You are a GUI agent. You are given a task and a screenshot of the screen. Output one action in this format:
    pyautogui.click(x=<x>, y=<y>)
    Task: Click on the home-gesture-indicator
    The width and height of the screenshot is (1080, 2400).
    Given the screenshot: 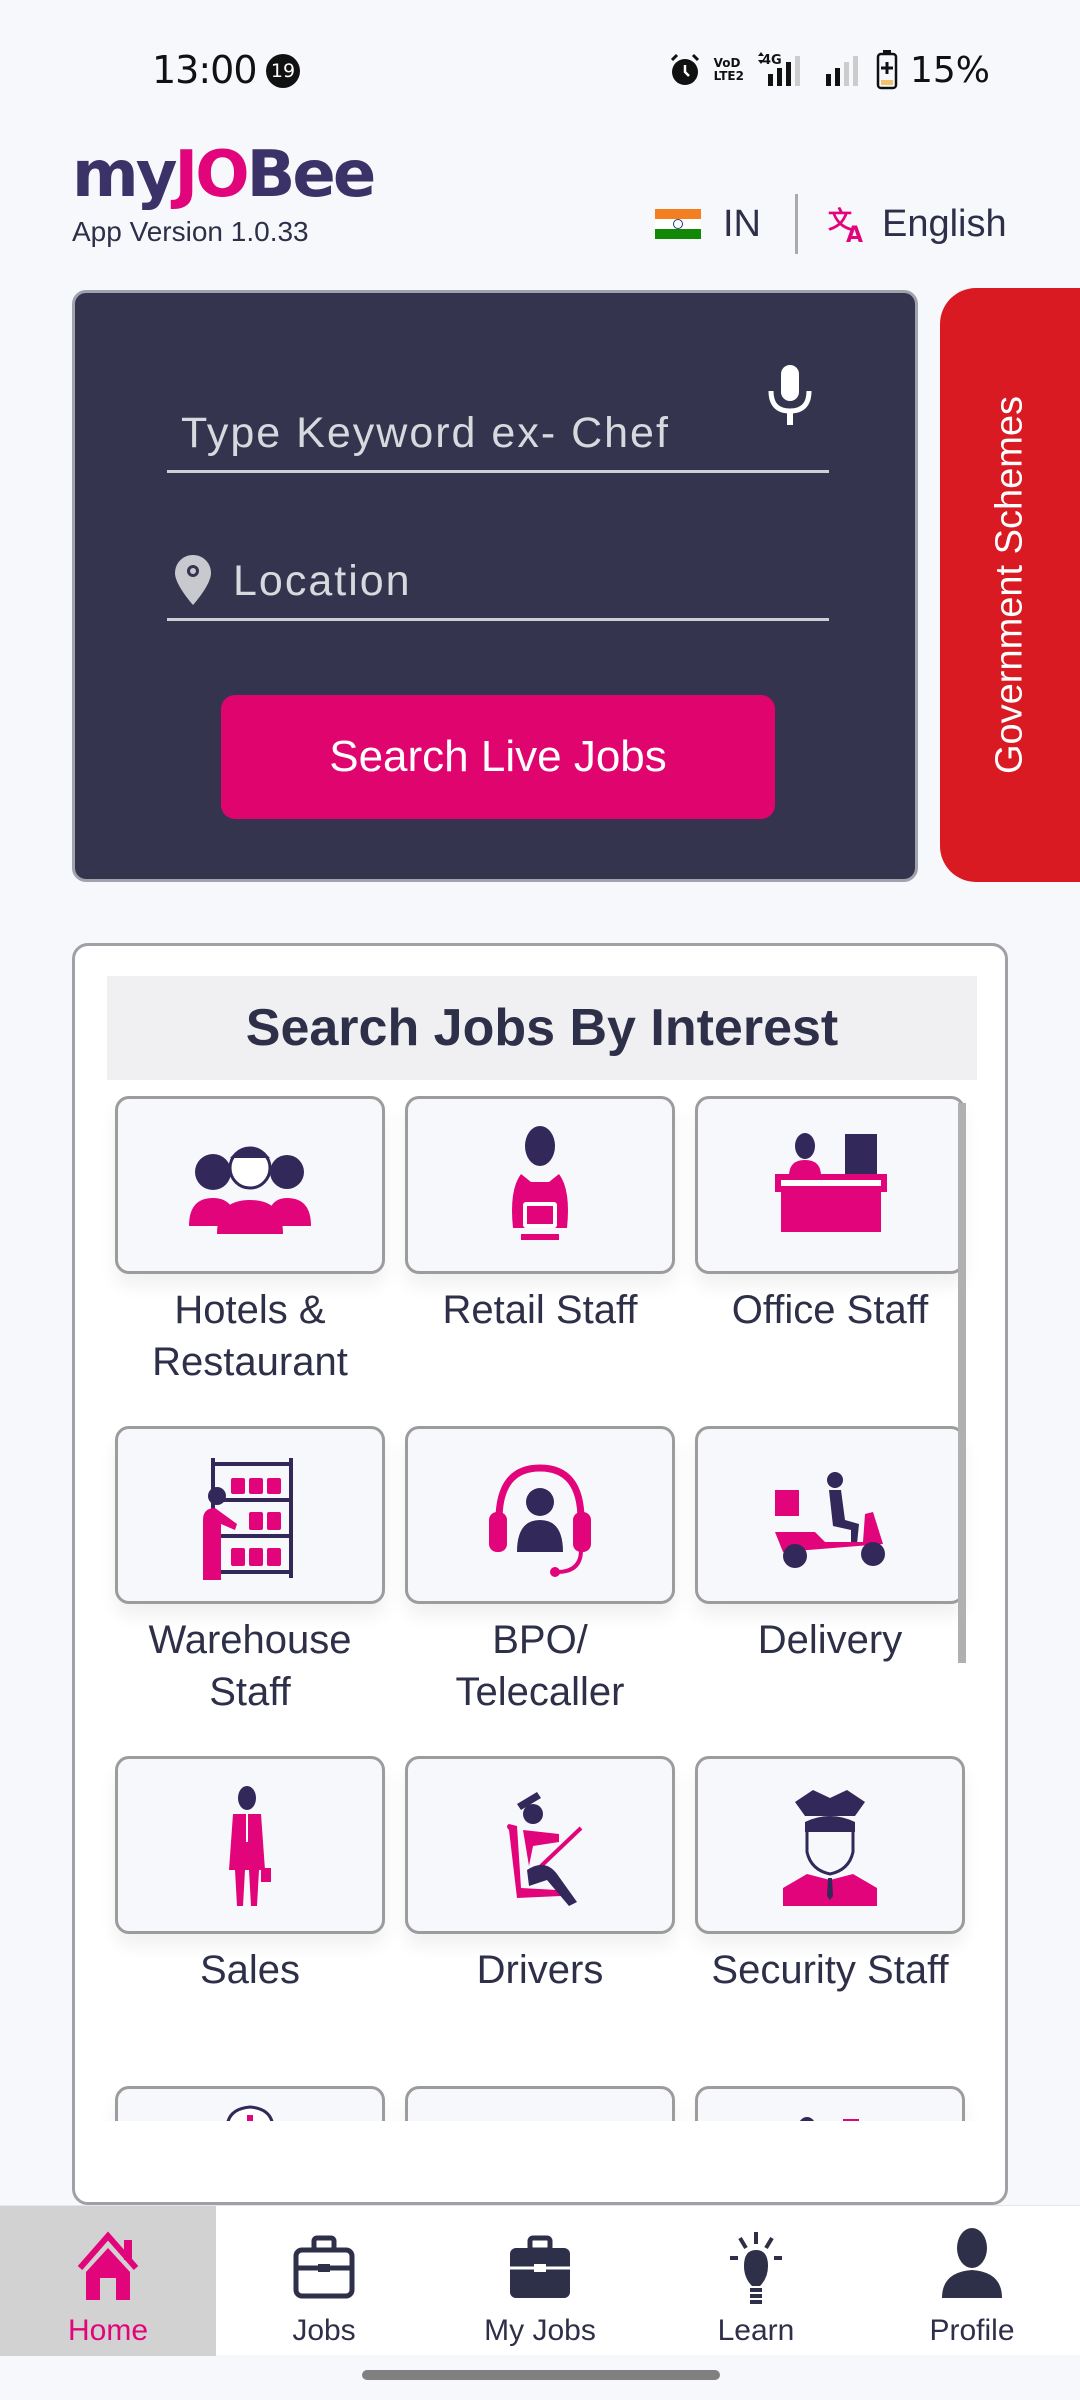 What is the action you would take?
    pyautogui.click(x=541, y=2375)
    